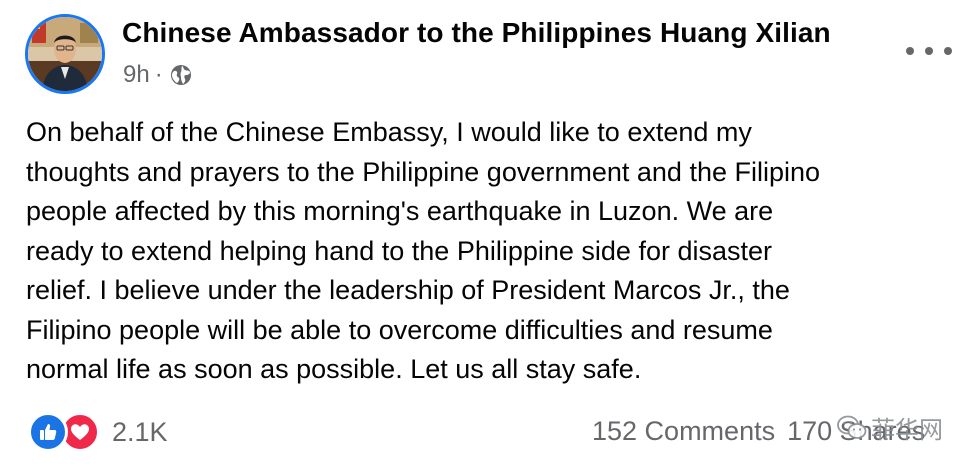 This screenshot has width=976, height=470. What do you see at coordinates (140, 431) in the screenshot?
I see `reaction-count: 2.1K` at bounding box center [140, 431].